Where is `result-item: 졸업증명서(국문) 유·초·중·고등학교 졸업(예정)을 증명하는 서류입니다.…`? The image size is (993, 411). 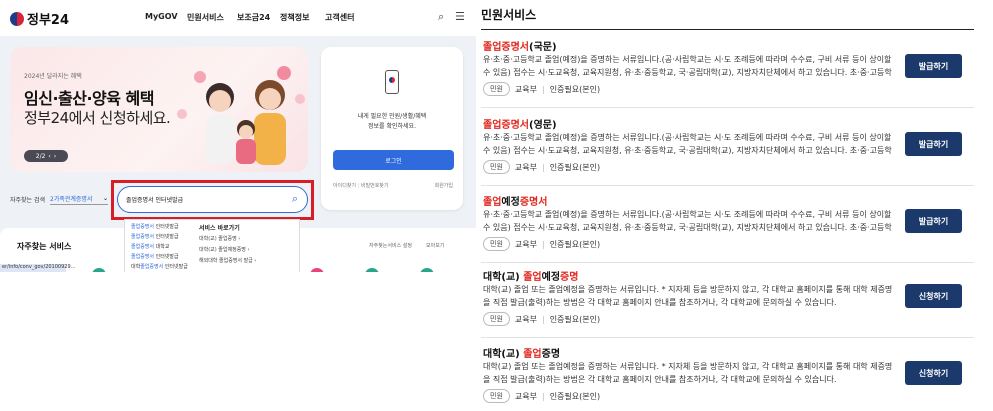 result-item: 졸업증명서(국문) 유·초·중·고등학교 졸업(예정)을 증명하는 서류입니다.… is located at coordinates (727, 73).